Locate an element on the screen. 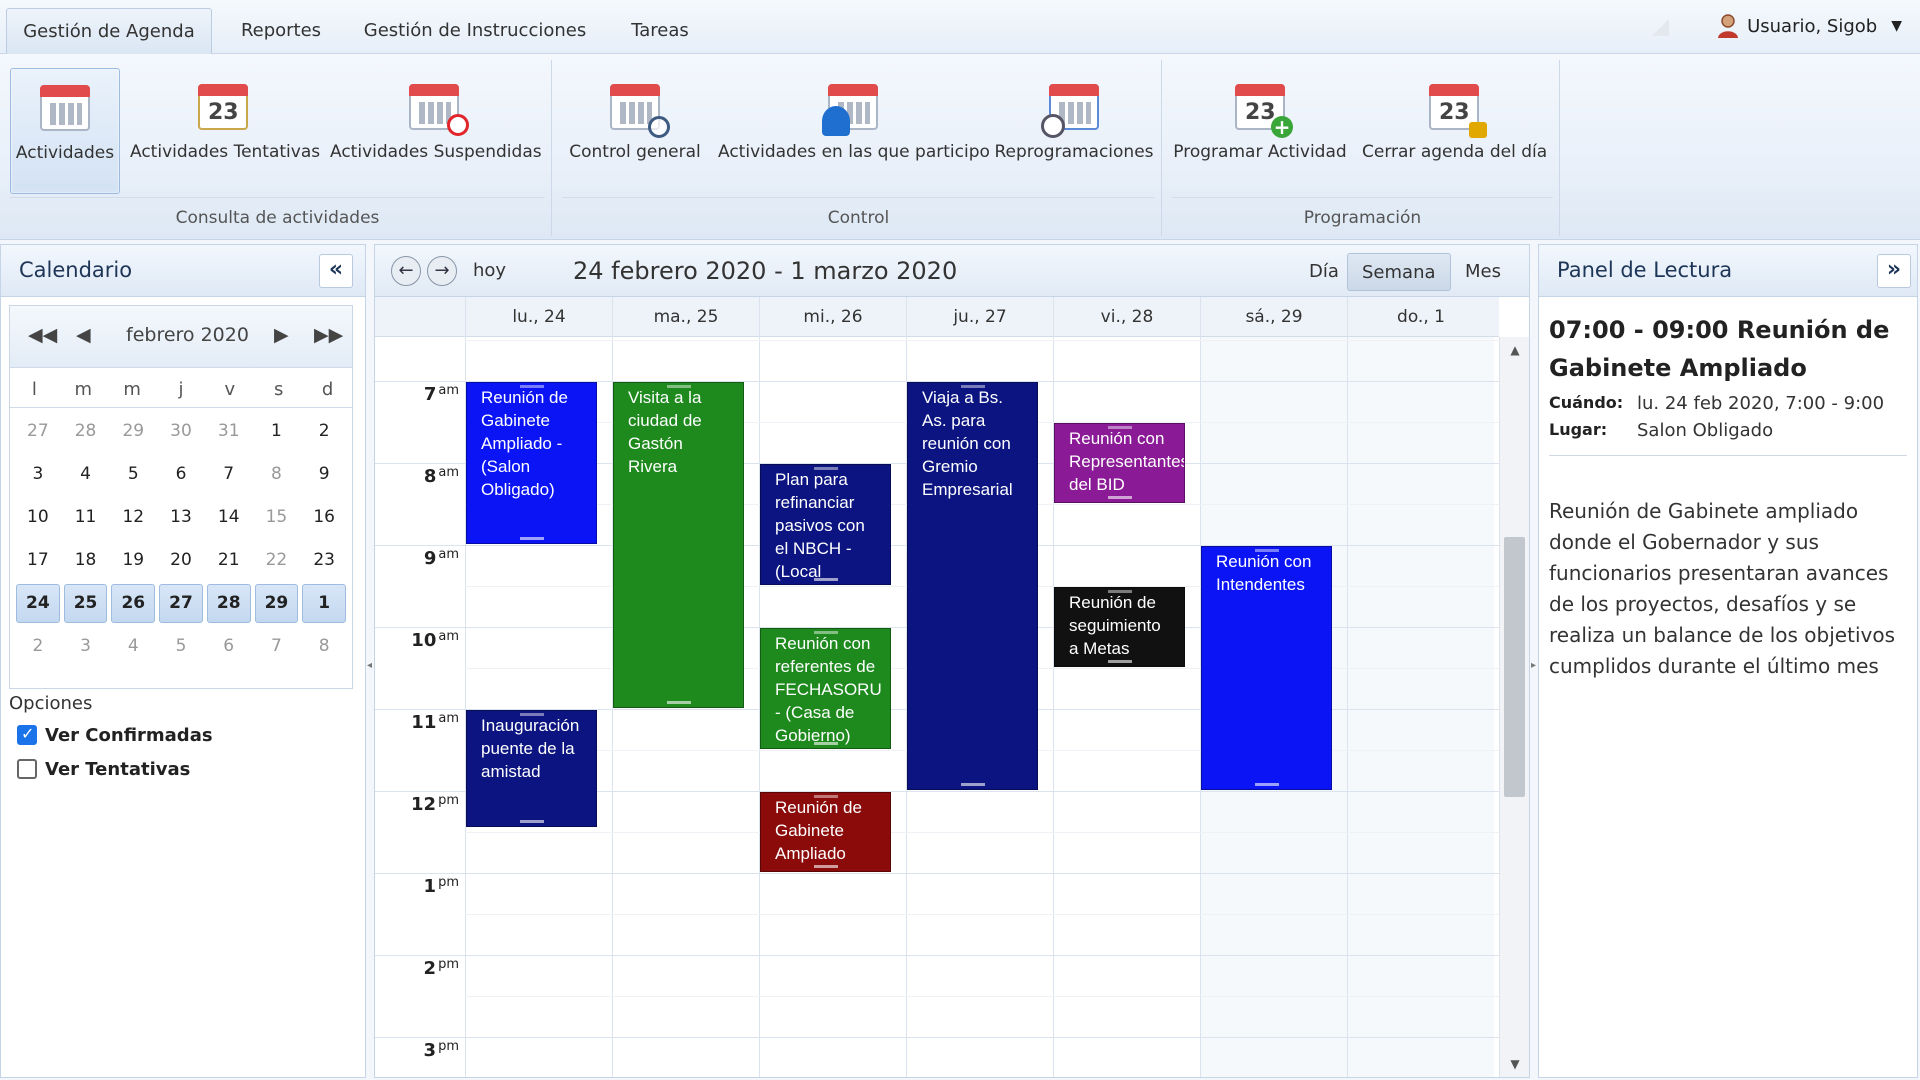  tab-gestion-instrucciones: Gestión de Instrucciones is located at coordinates (475, 31).